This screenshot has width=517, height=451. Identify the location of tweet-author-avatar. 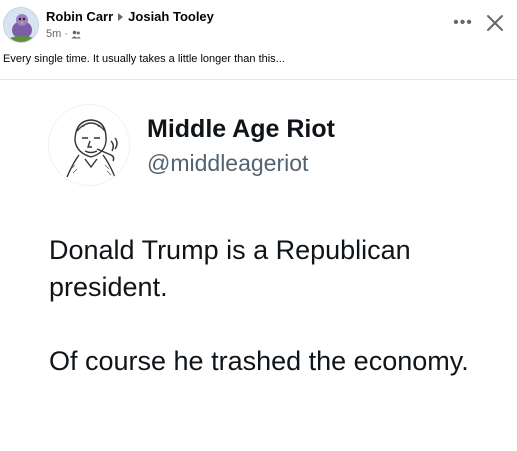
(89, 145).